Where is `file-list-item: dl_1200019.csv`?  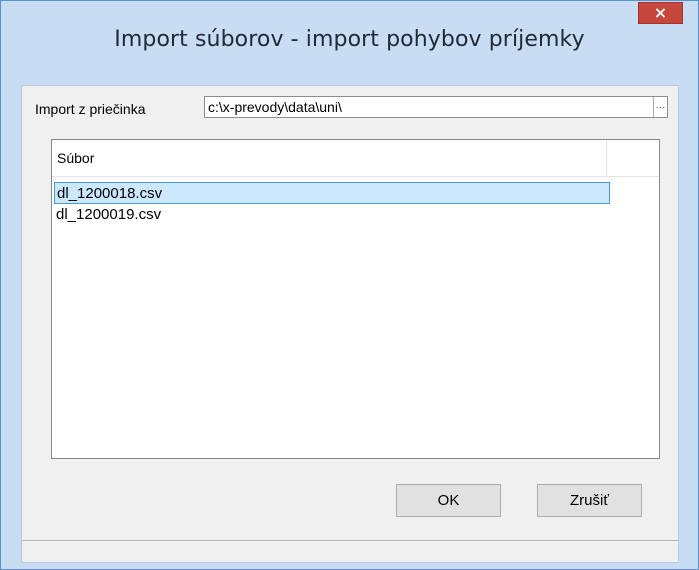
file-list-item: dl_1200019.csv is located at coordinates (332, 215).